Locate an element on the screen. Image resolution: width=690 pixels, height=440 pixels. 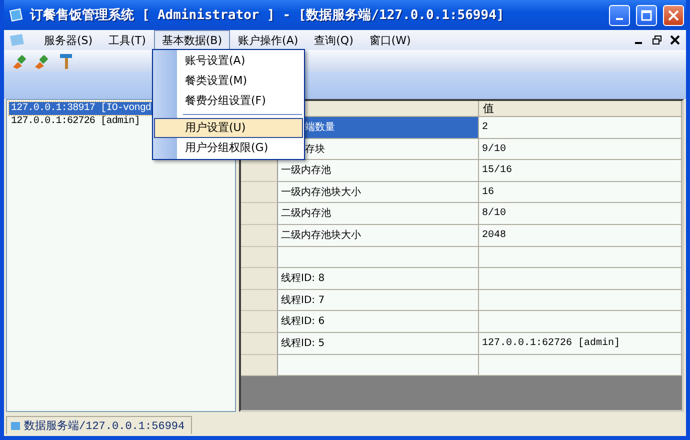
table-cell: 一级内存池 is located at coordinates (378, 171).